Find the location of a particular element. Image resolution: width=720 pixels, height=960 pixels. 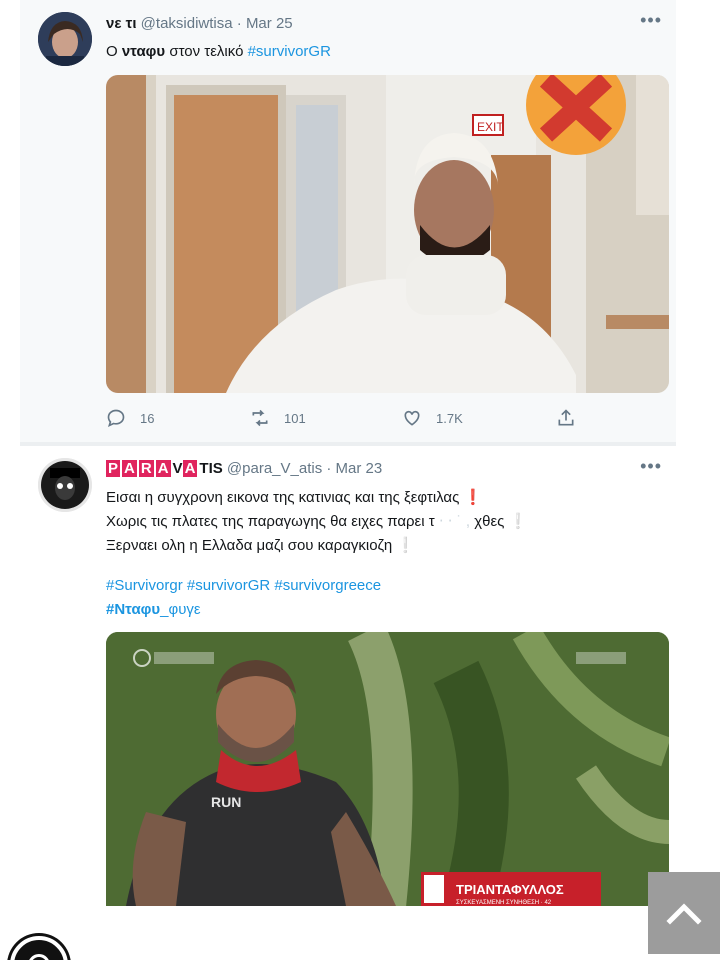

tweet-text: Ο νταφυ στον τελικό #survivorGR is located at coordinates (218, 52).